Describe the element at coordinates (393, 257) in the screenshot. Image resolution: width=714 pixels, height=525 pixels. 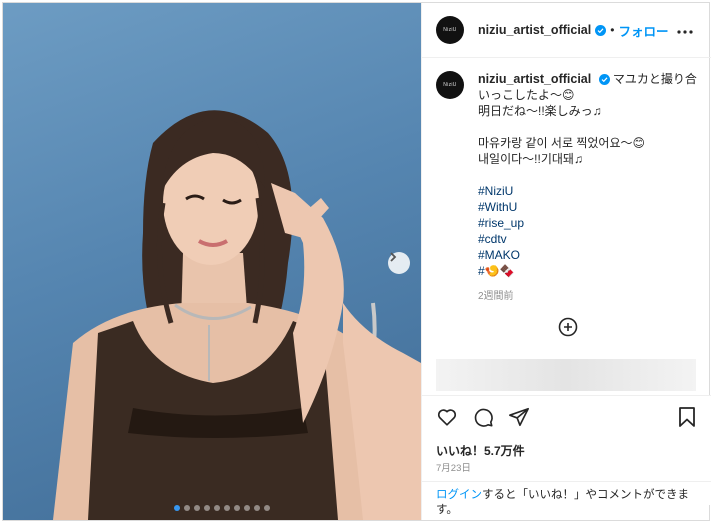
I see `chevron-right-icon` at that location.